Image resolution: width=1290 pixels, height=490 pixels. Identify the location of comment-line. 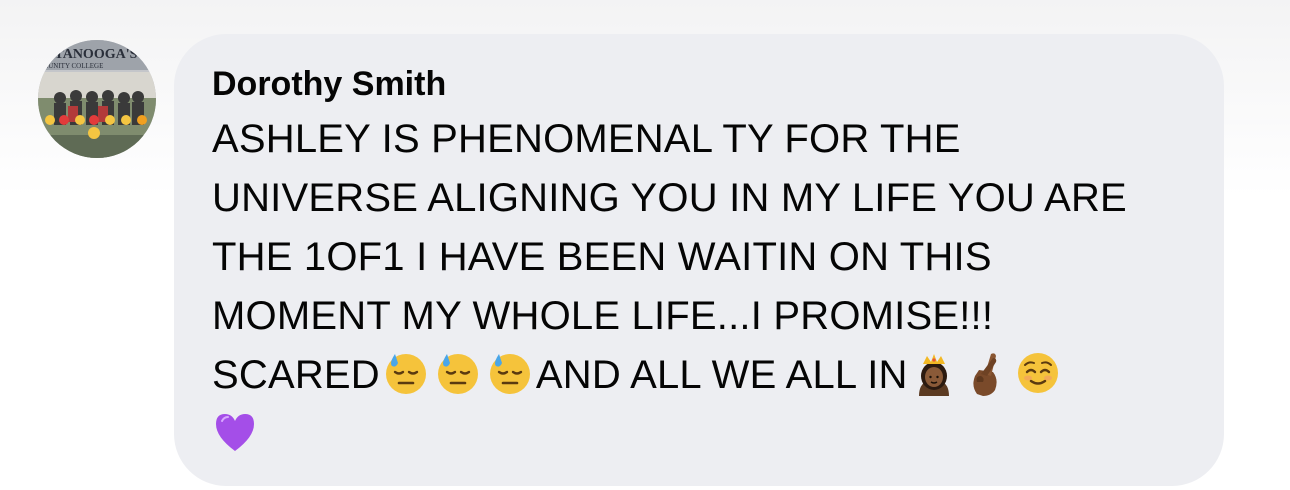
(703, 434).